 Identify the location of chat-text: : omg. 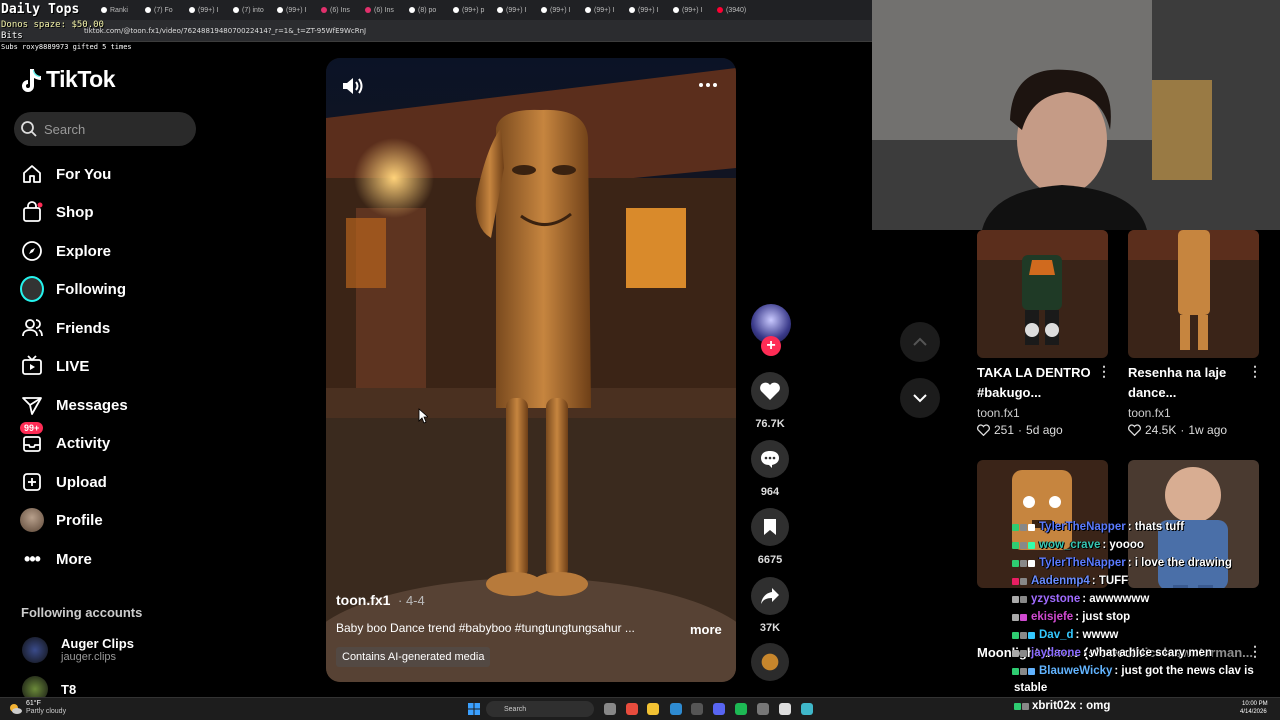
(1095, 706).